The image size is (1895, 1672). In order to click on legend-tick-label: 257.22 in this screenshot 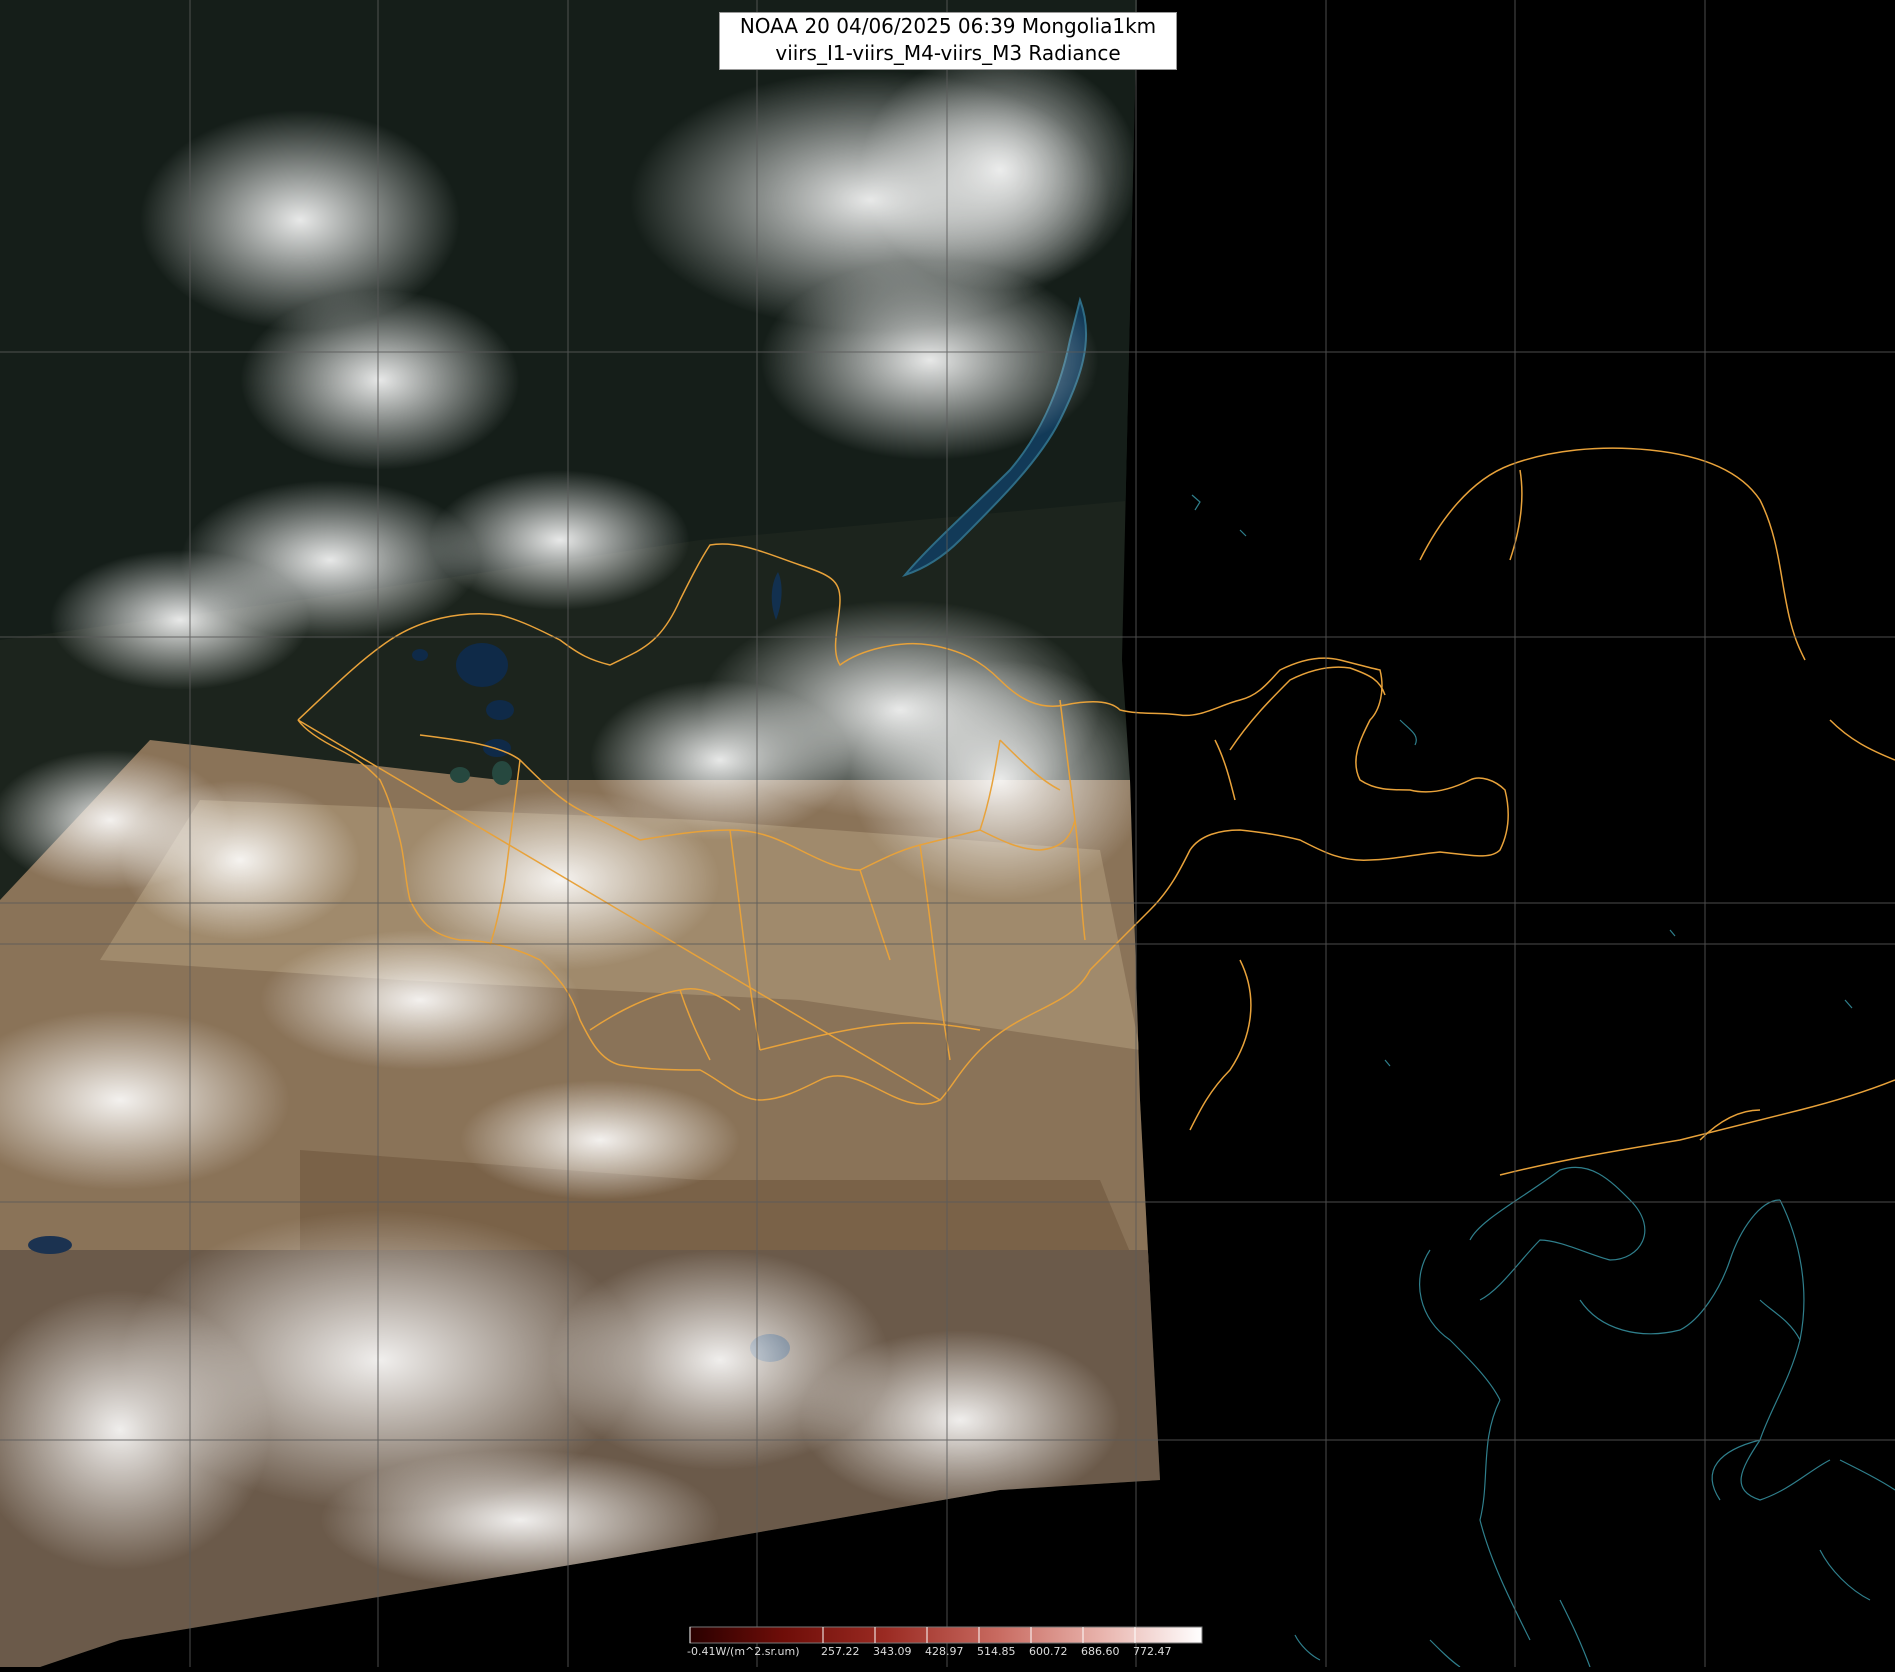, I will do `click(840, 1651)`.